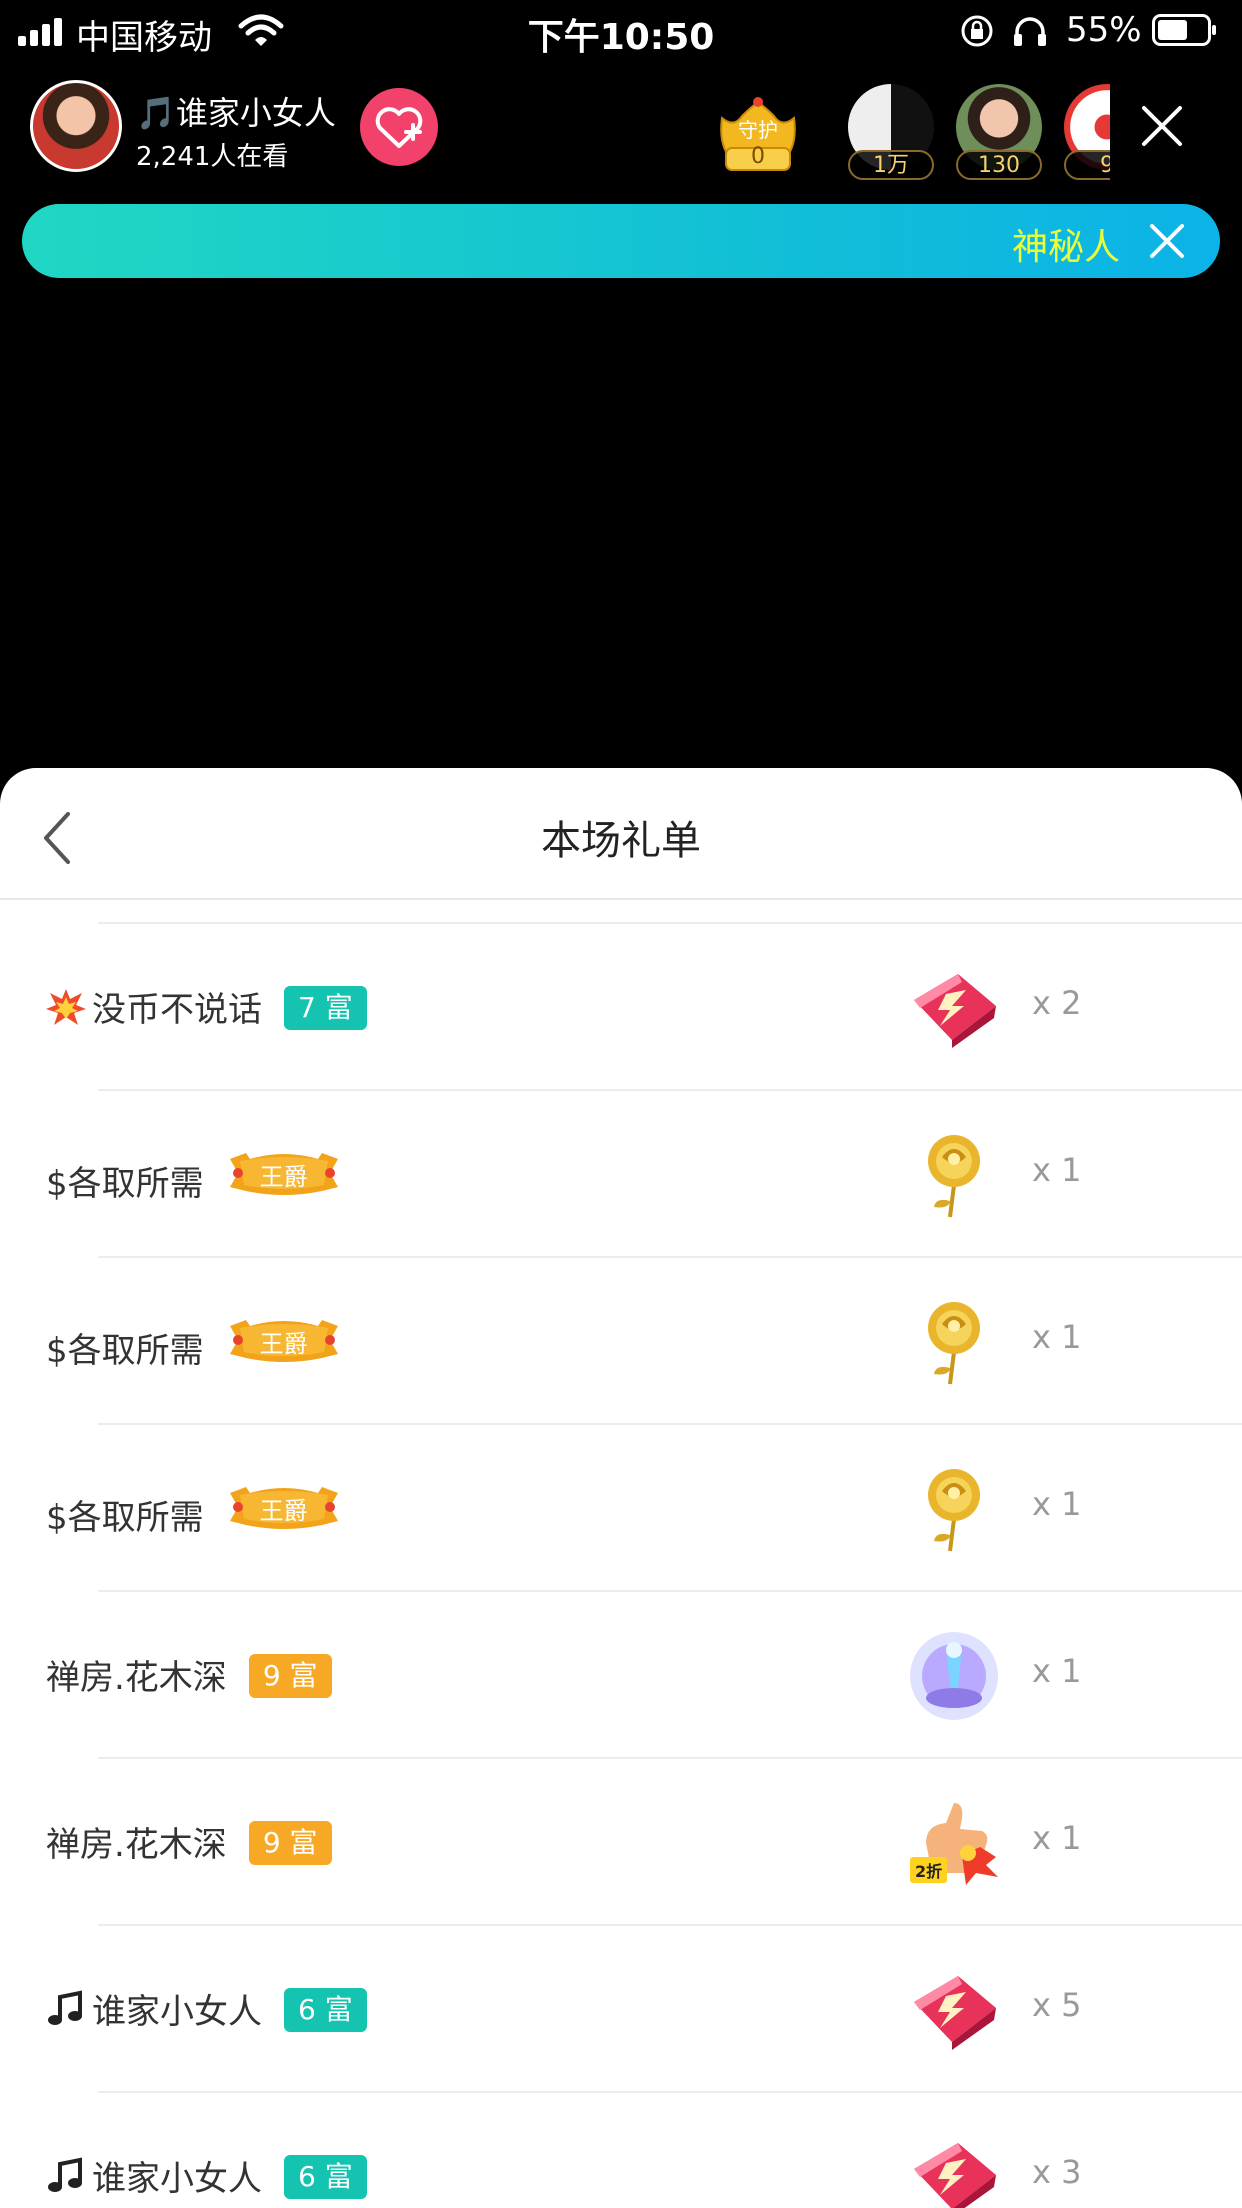 The height and width of the screenshot is (2208, 1242). What do you see at coordinates (1087, 165) in the screenshot?
I see `viewer-contribution: 9` at bounding box center [1087, 165].